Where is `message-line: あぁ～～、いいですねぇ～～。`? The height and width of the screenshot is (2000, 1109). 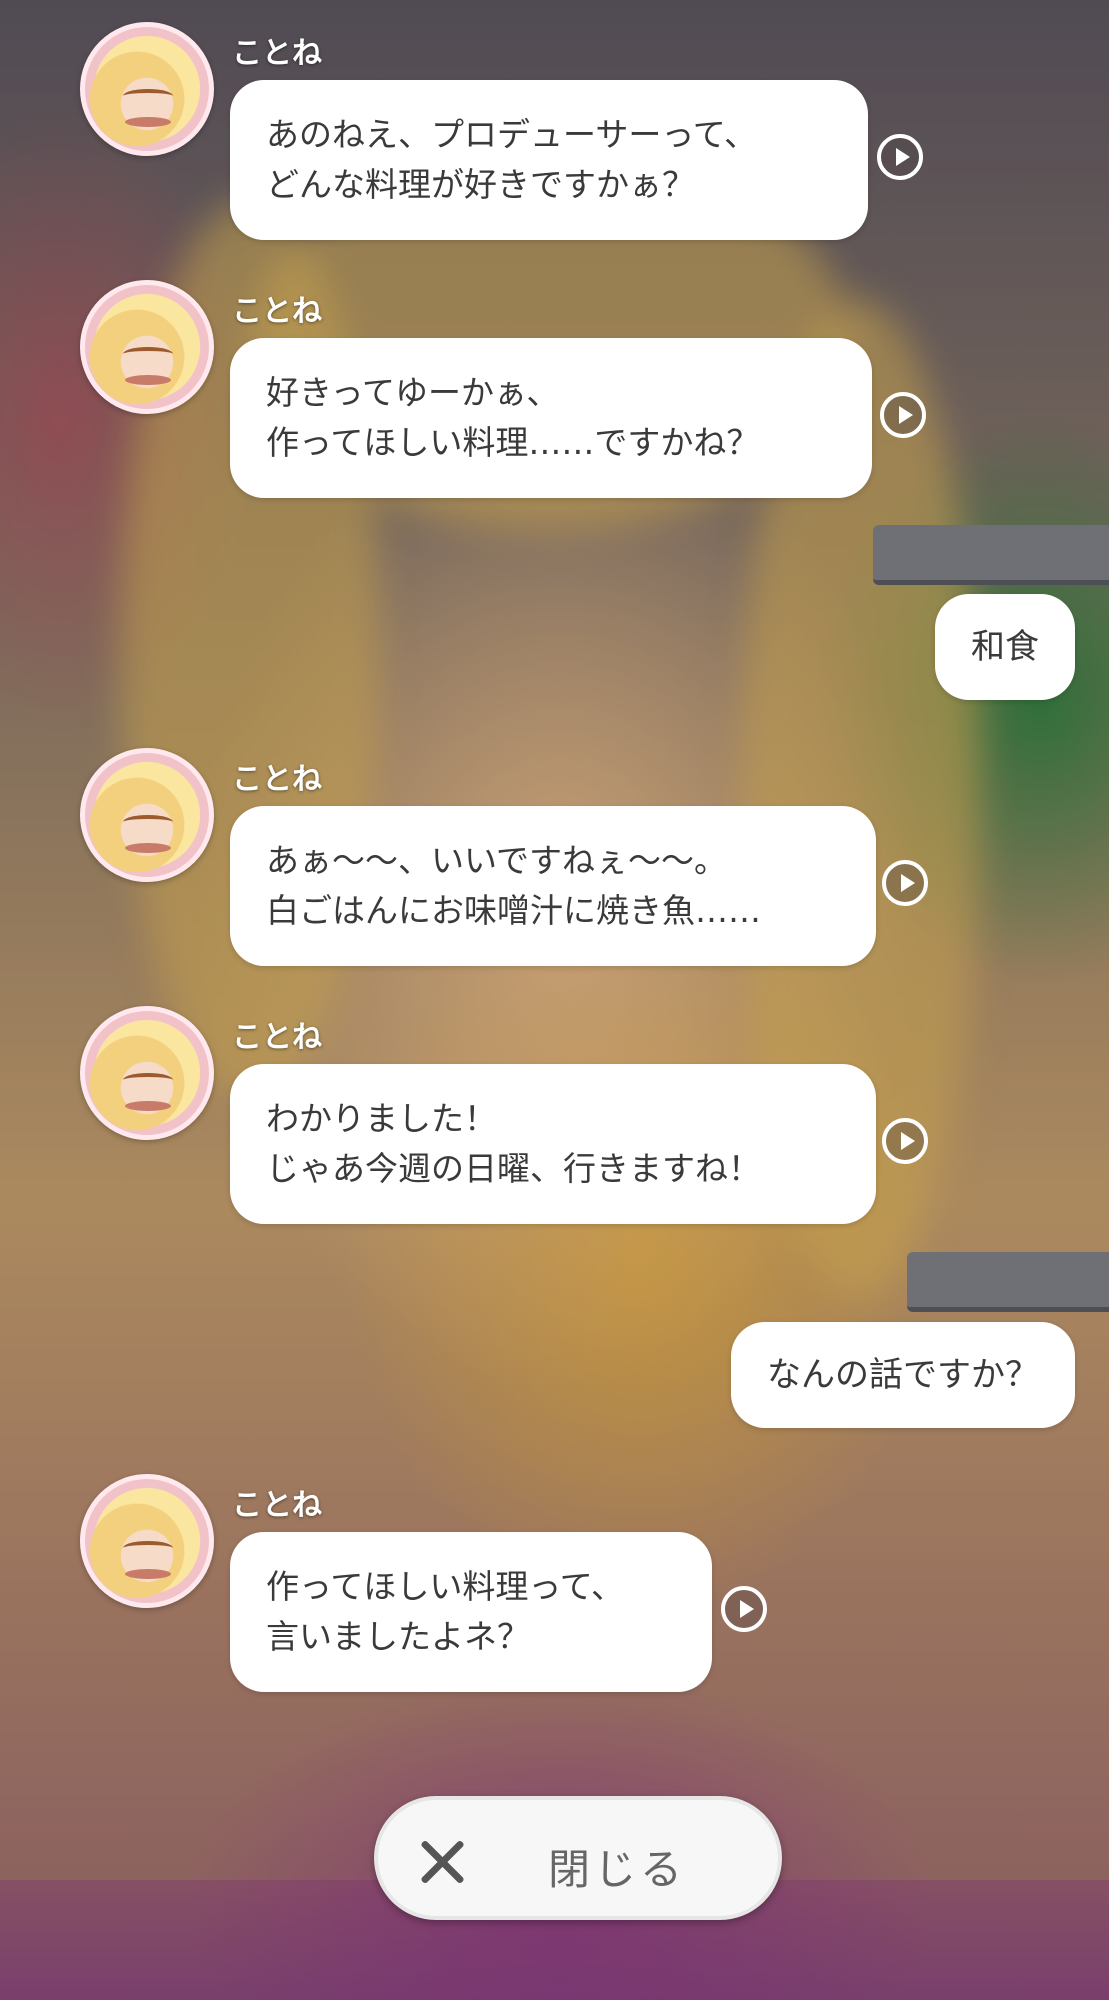 message-line: あぁ～～、いいですねぇ～～。 is located at coordinates (497, 860).